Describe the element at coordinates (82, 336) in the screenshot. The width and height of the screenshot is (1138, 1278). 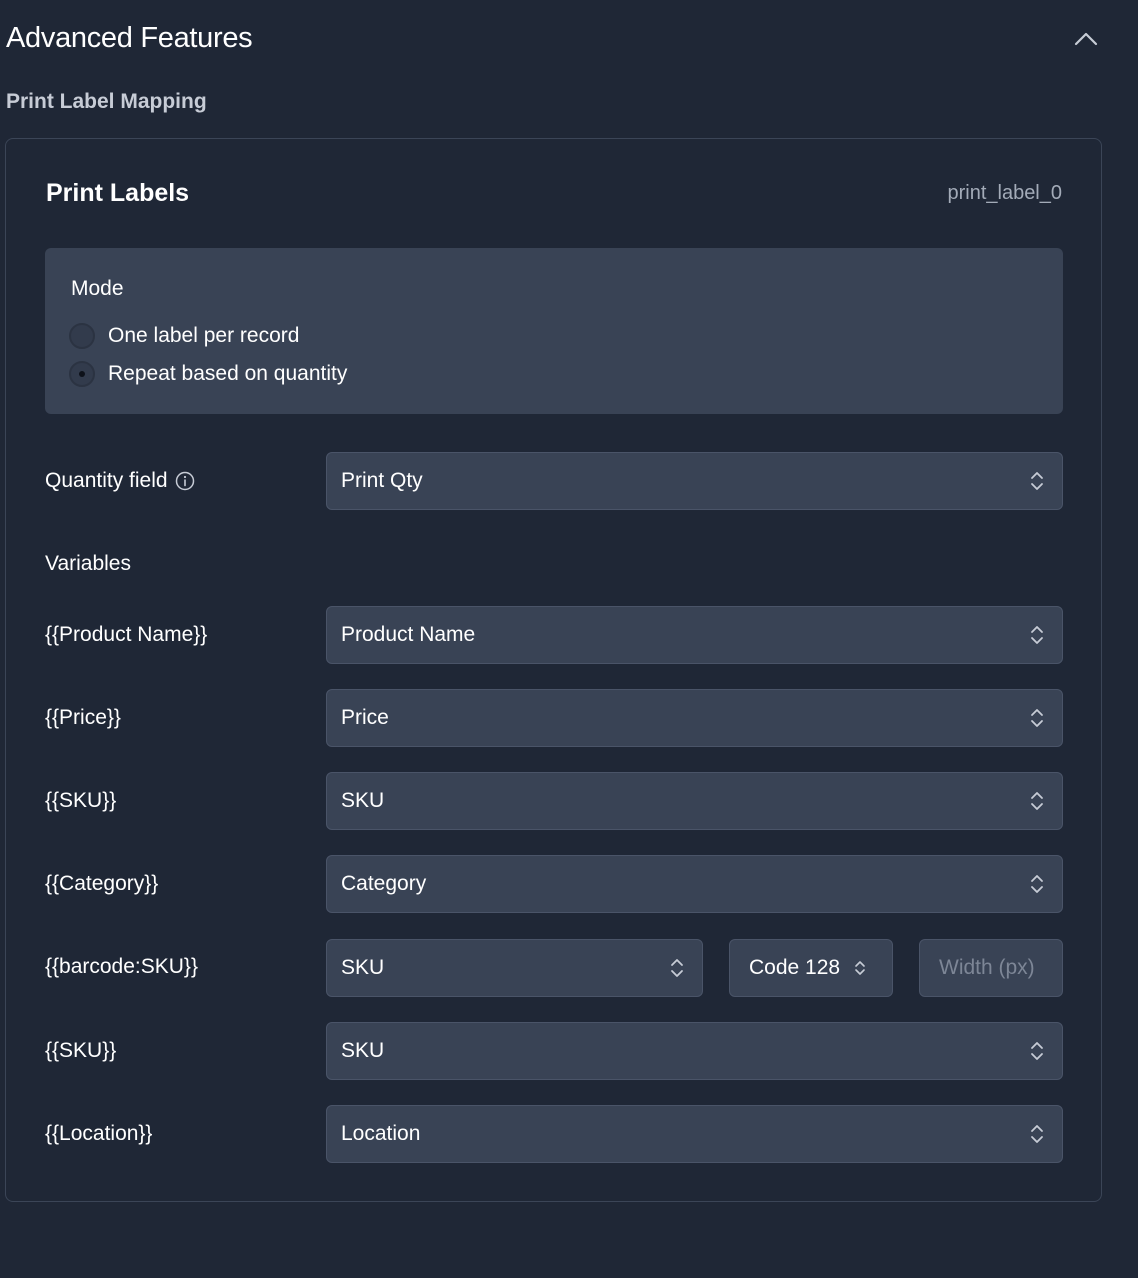
I see `radio-button` at that location.